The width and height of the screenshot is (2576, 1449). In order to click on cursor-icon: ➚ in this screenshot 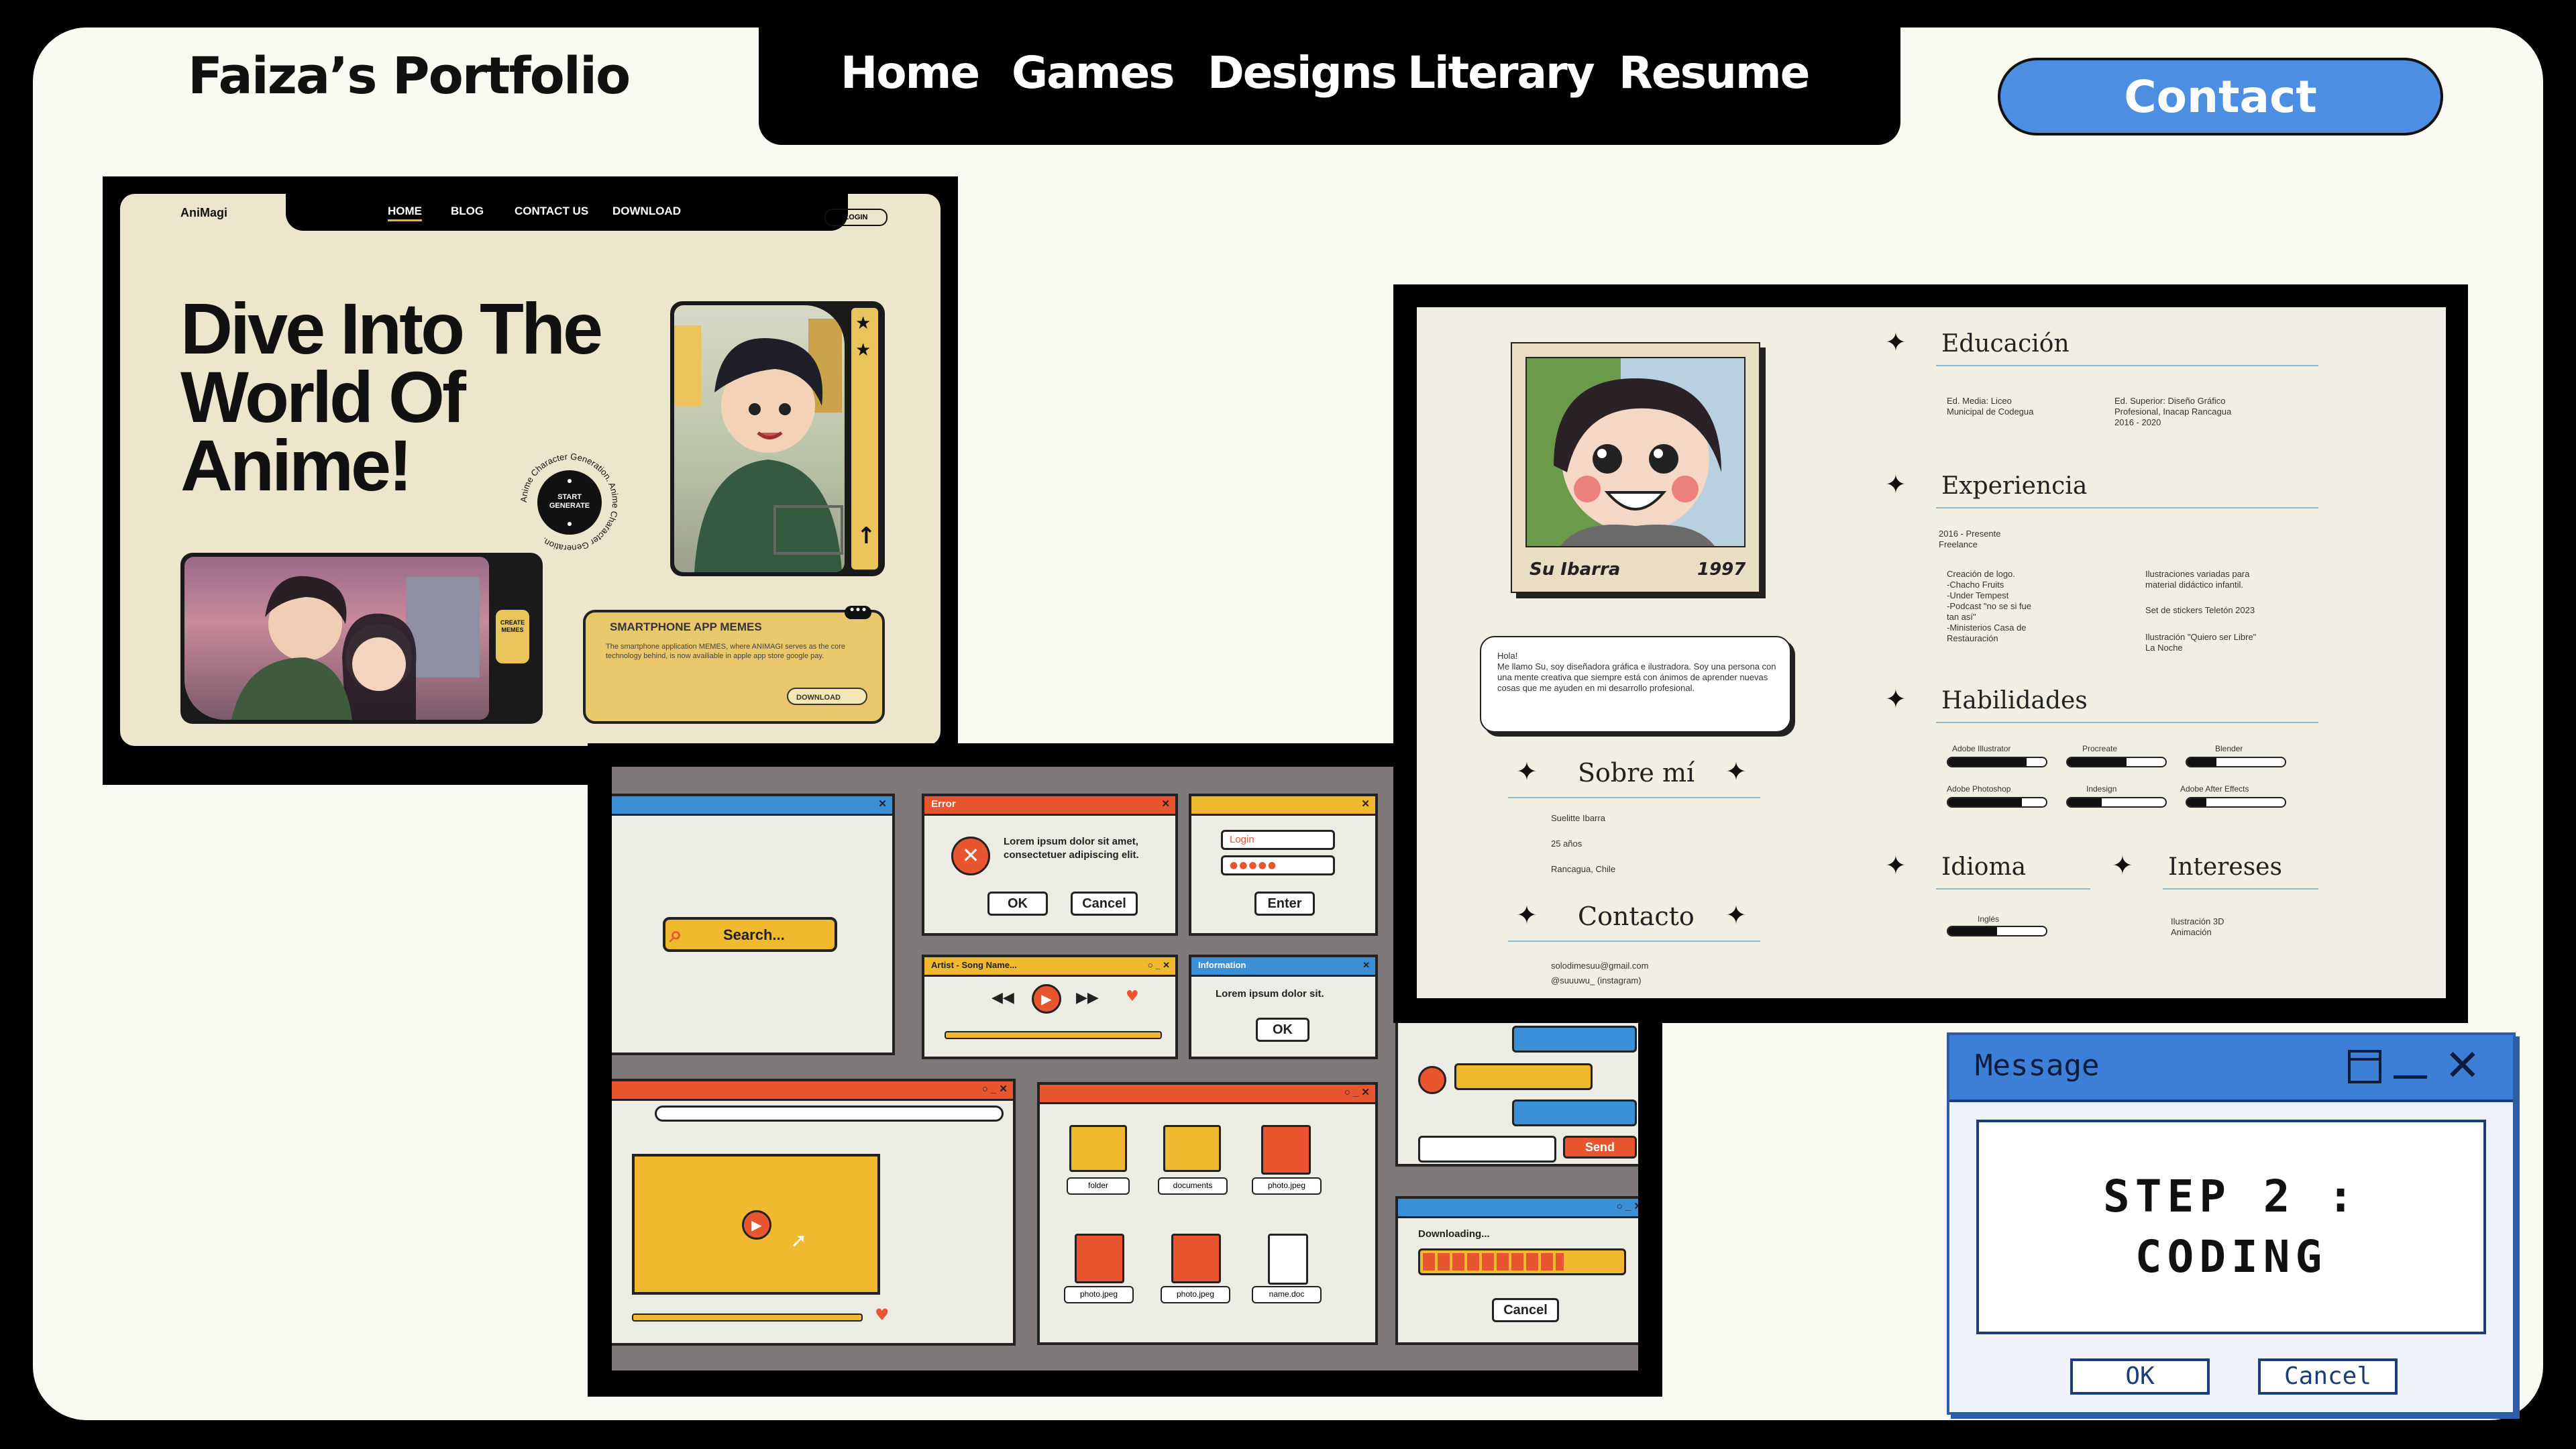, I will do `click(799, 1240)`.